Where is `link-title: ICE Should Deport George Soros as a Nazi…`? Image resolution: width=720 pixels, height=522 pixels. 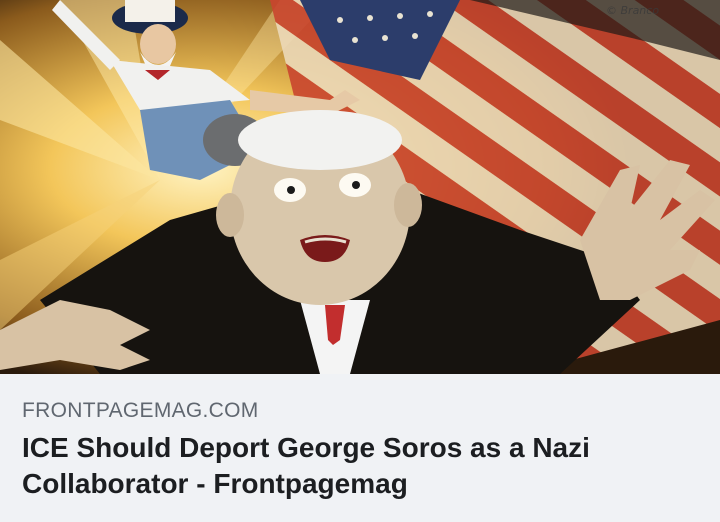 link-title: ICE Should Deport George Soros as a Nazi… is located at coordinates (342, 466).